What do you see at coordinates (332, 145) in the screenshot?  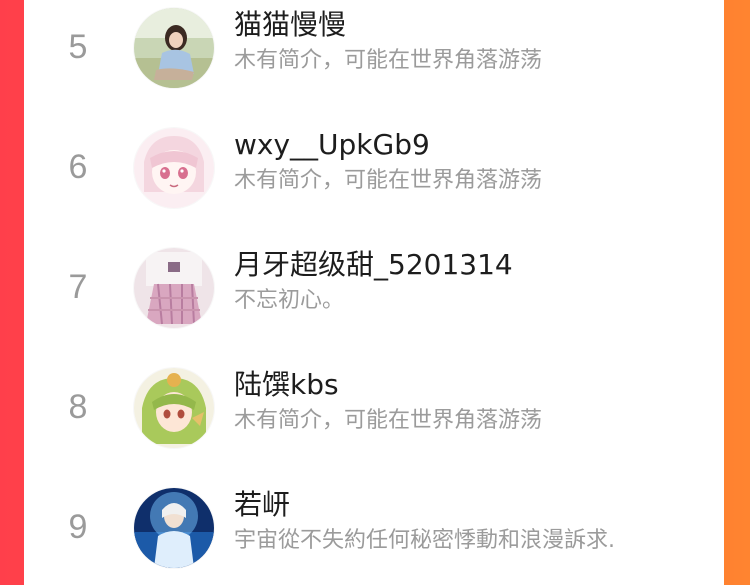 I see `user-name: wxy__UpkGb9` at bounding box center [332, 145].